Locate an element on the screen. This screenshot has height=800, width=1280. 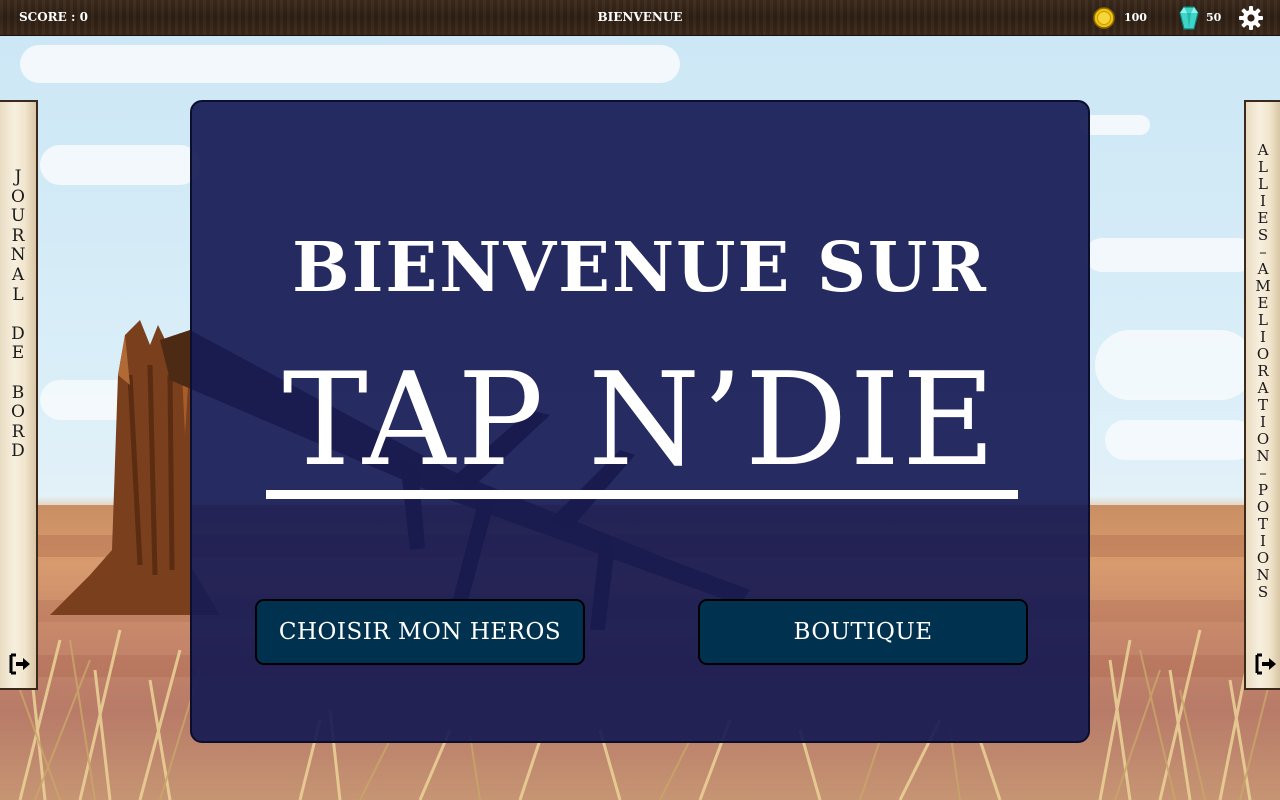
top-bar: SCORE : 0 BIENVENUE 100 50 is located at coordinates (640, 18).